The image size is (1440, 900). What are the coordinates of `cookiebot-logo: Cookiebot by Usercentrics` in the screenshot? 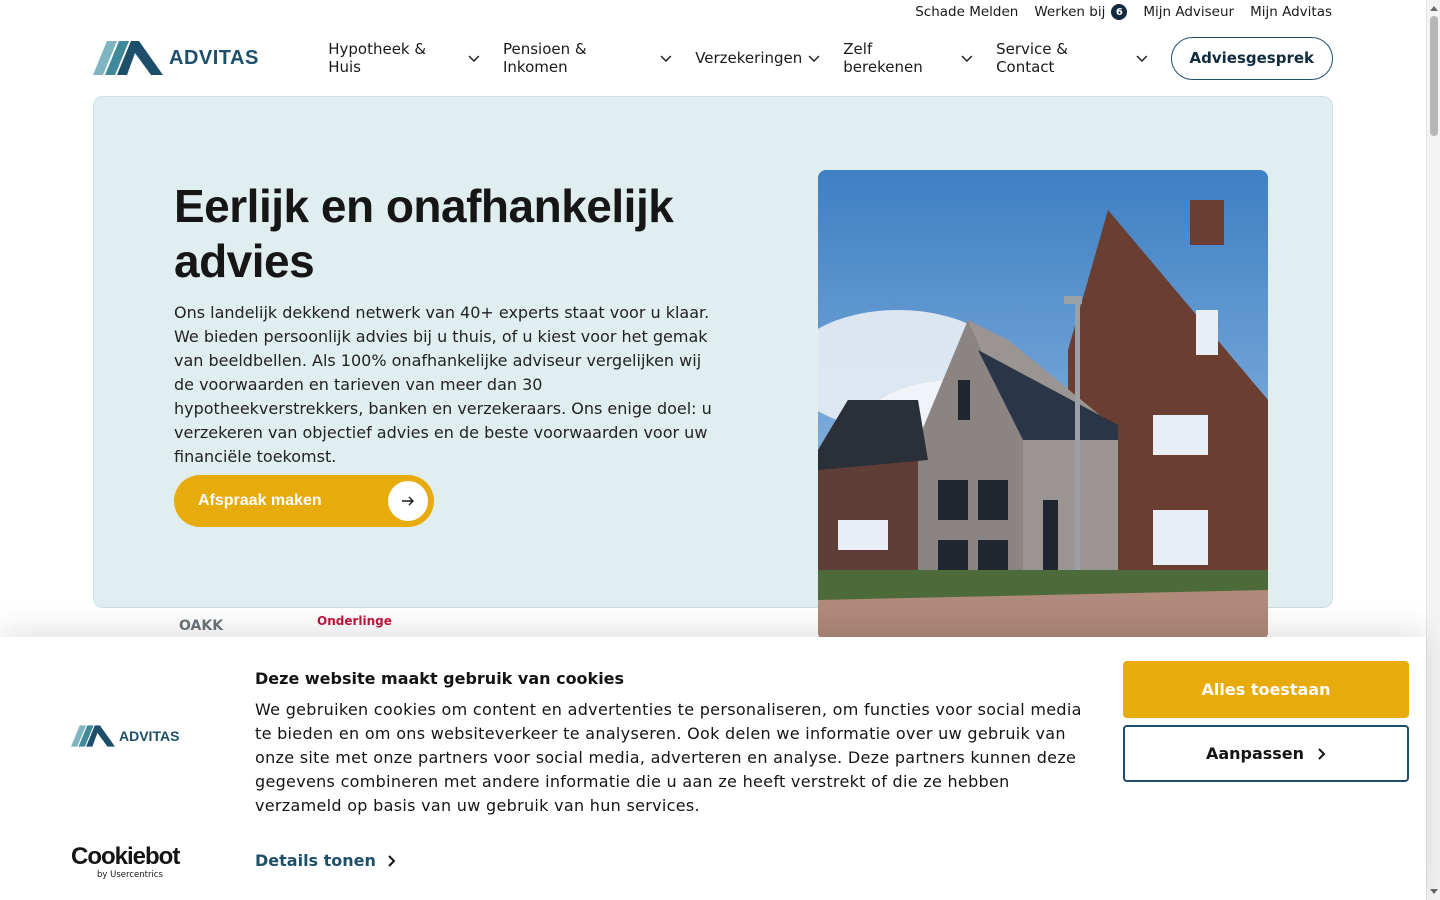 It's located at (125, 862).